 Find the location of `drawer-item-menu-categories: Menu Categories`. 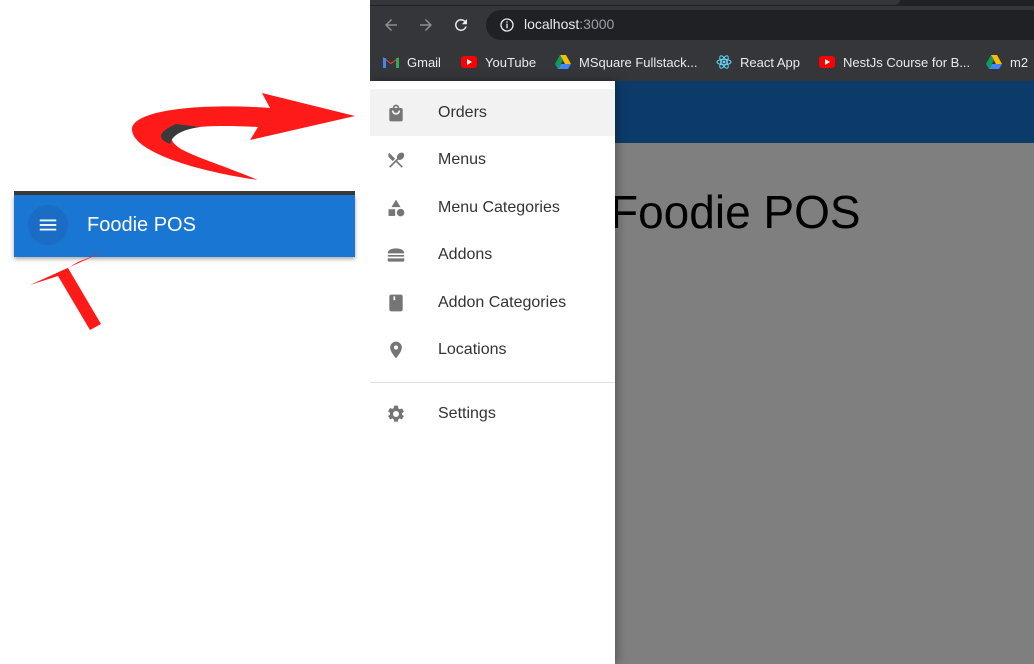

drawer-item-menu-categories: Menu Categories is located at coordinates (492, 207).